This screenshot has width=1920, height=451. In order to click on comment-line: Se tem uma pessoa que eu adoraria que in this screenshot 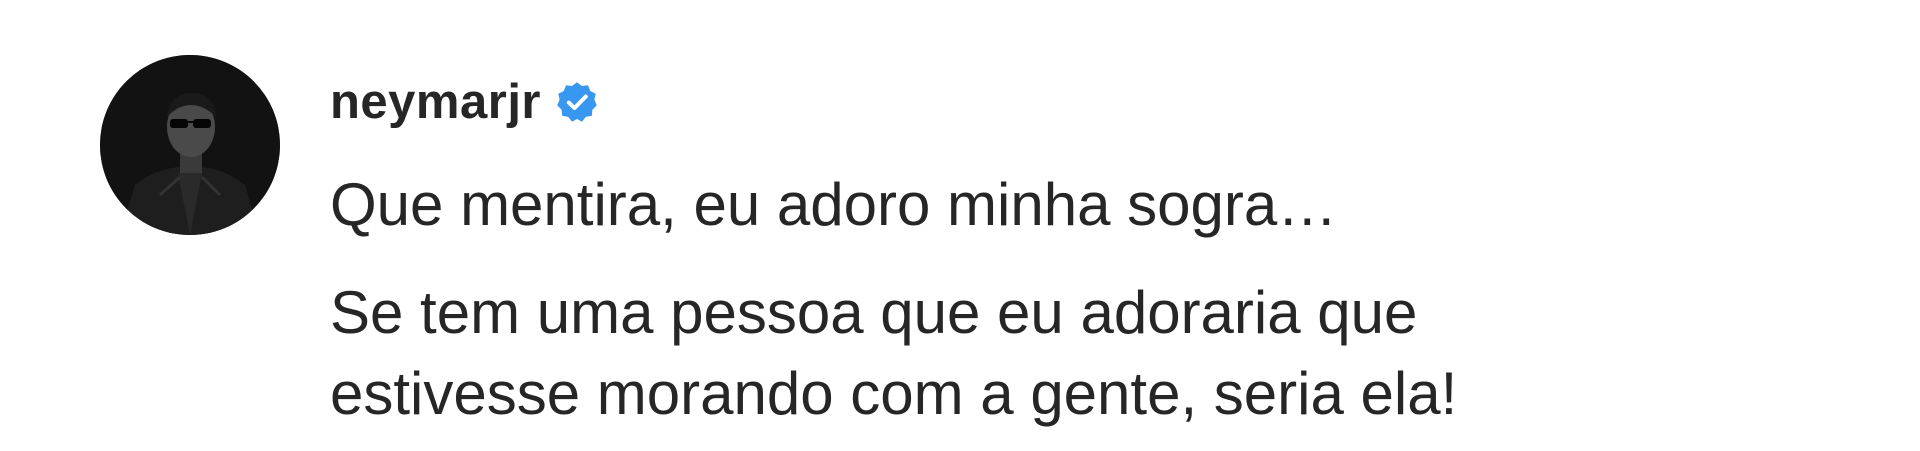, I will do `click(874, 312)`.